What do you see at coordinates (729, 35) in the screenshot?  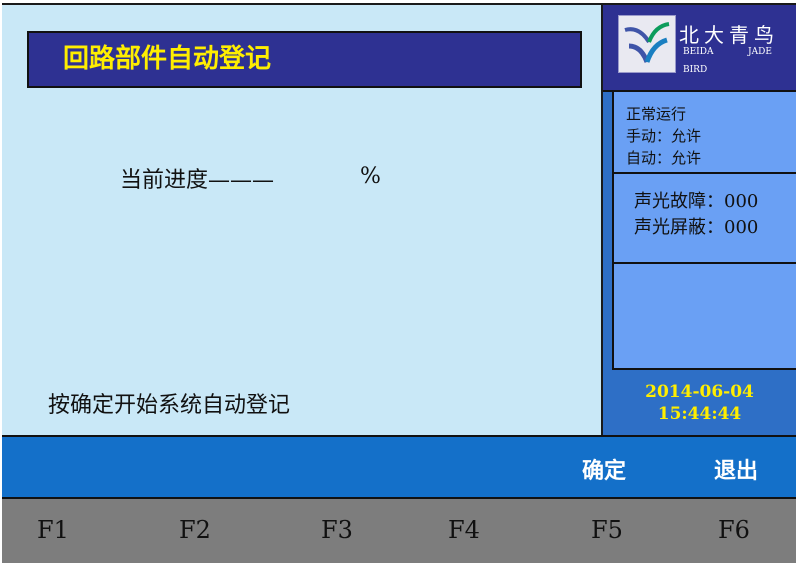 I see `brand-name: 北大青鸟` at bounding box center [729, 35].